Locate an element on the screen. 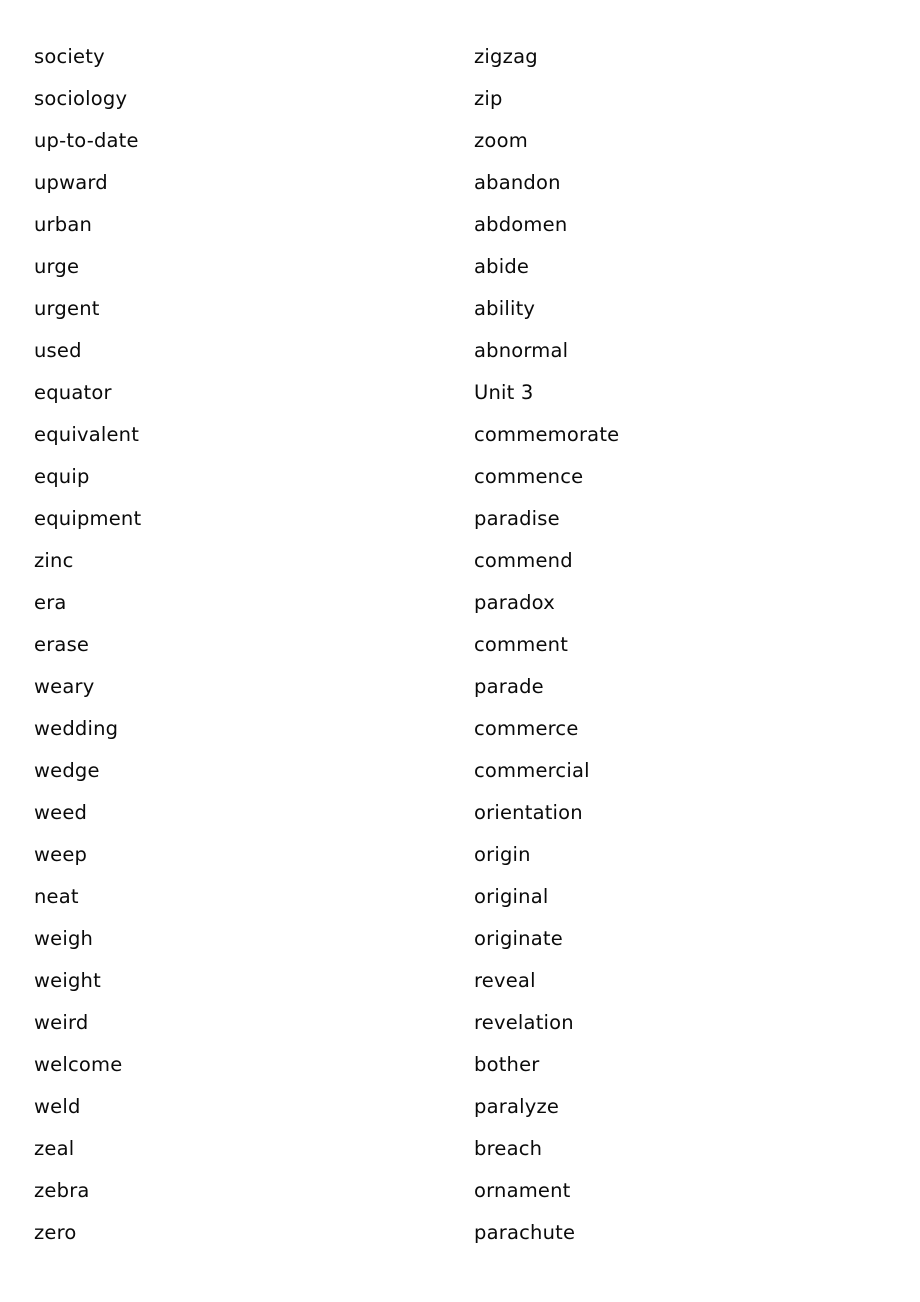 The image size is (920, 1302). vocabulary-word: originate is located at coordinates (518, 938).